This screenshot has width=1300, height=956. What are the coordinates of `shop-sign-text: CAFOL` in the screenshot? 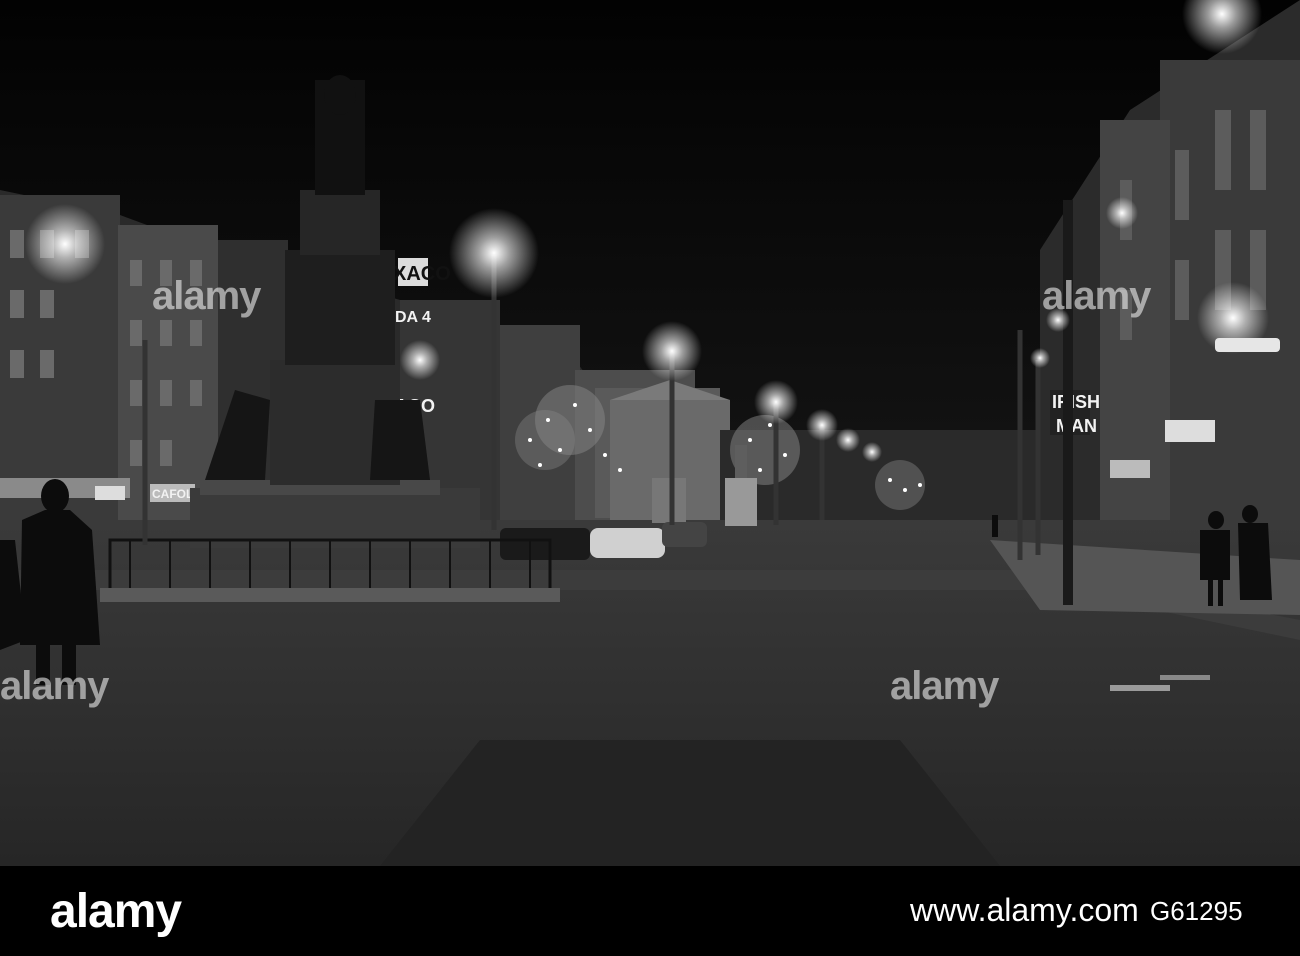 It's located at (172, 494).